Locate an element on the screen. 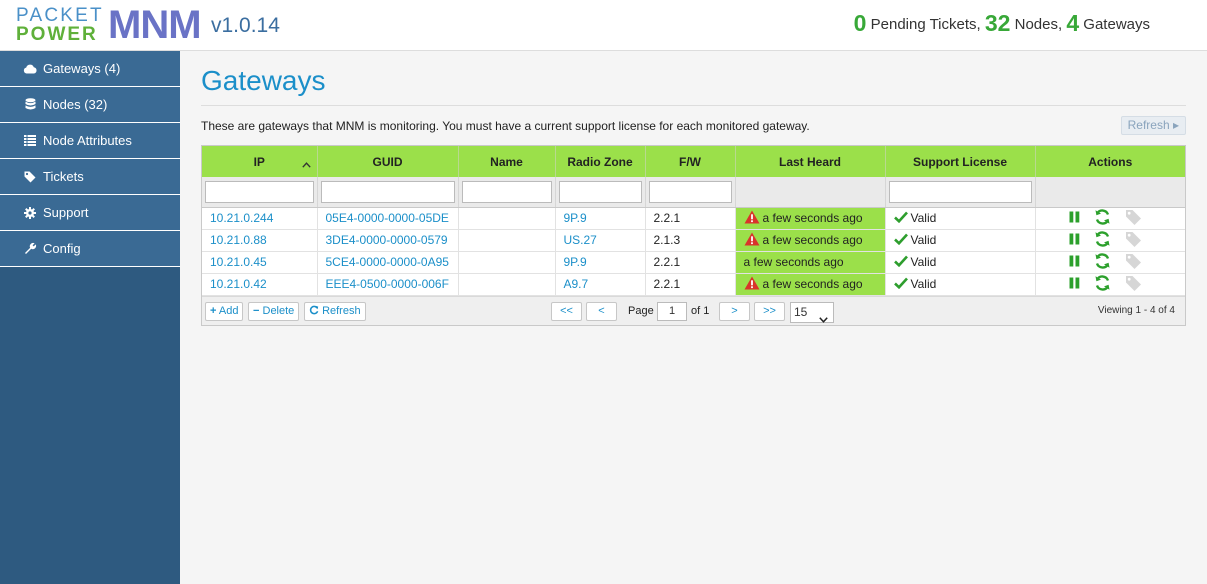 This screenshot has height=584, width=1207. sidebar-item-node-attributes: Node Attributes is located at coordinates (90, 141).